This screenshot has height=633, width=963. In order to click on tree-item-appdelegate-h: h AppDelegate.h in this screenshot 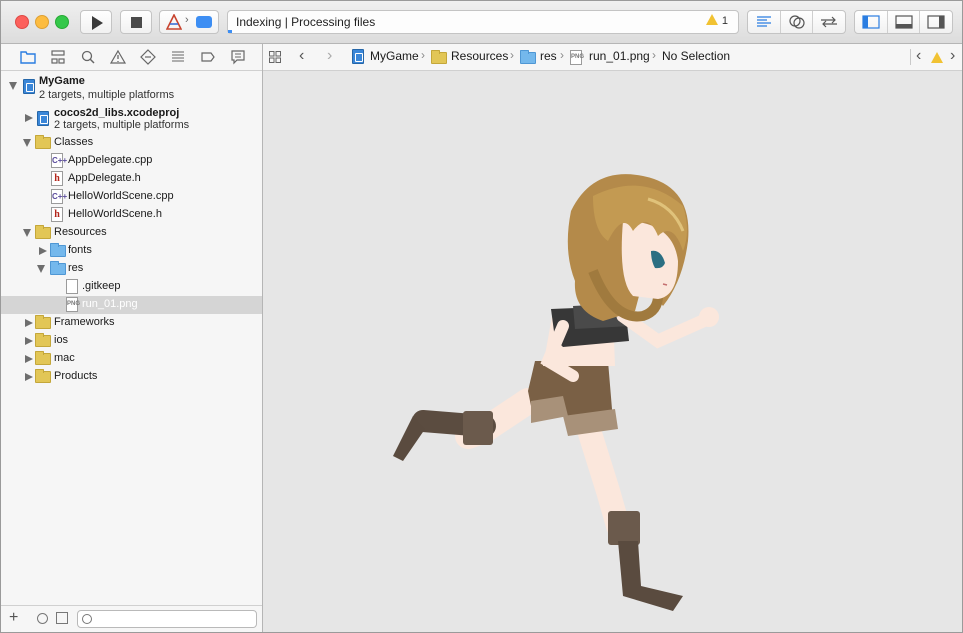, I will do `click(131, 179)`.